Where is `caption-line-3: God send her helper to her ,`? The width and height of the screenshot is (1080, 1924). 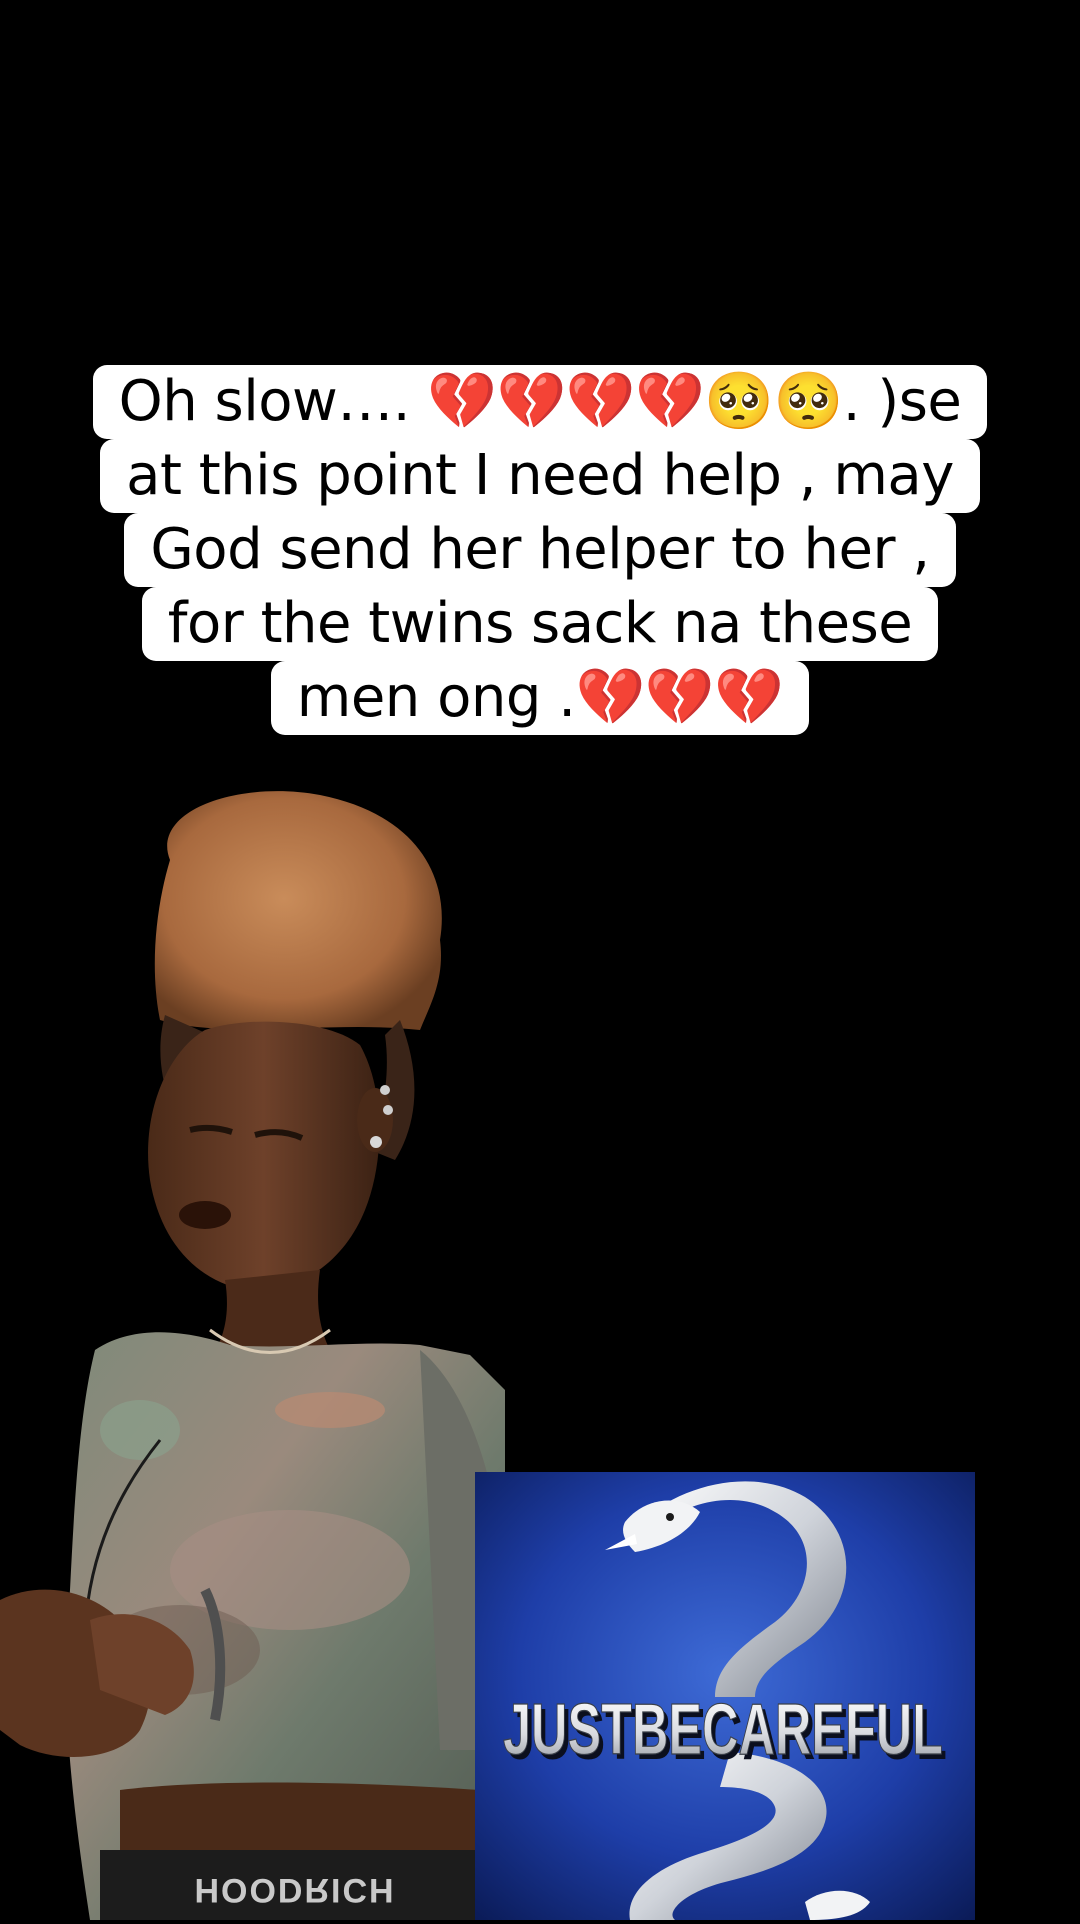
caption-line-3: God send her helper to her , is located at coordinates (540, 550).